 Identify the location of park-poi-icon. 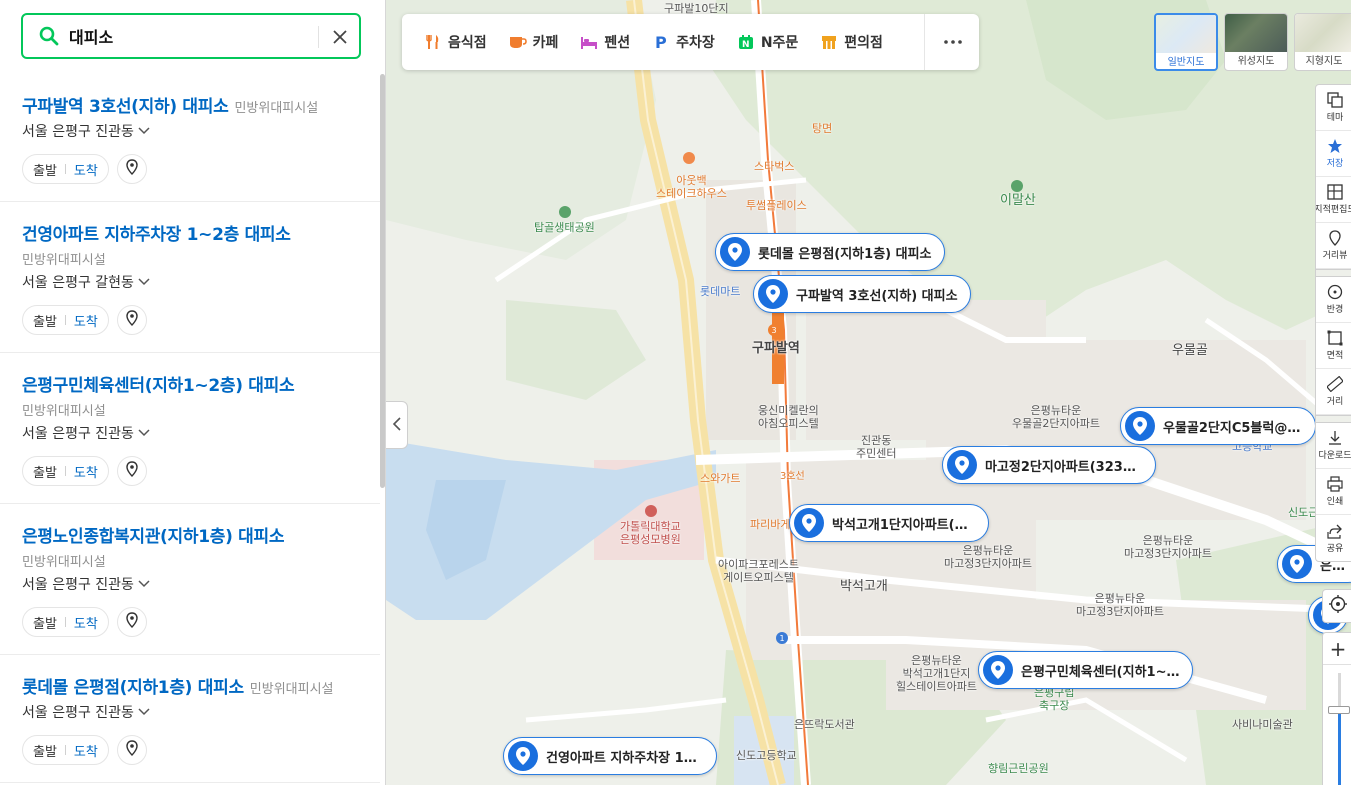
(565, 212).